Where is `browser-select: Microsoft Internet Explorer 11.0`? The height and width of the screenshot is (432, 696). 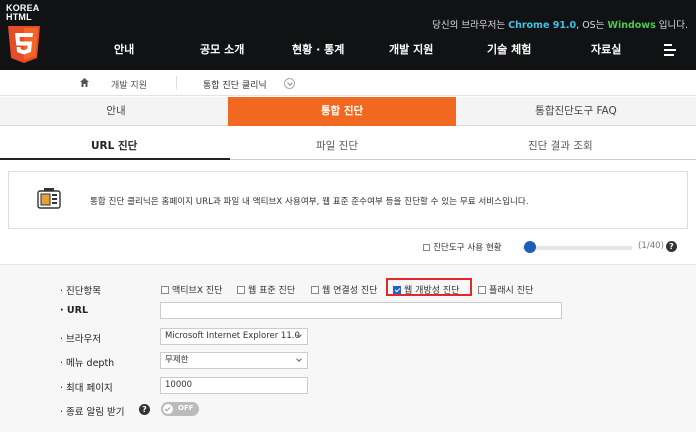
browser-select: Microsoft Internet Explorer 11.0 is located at coordinates (234, 336).